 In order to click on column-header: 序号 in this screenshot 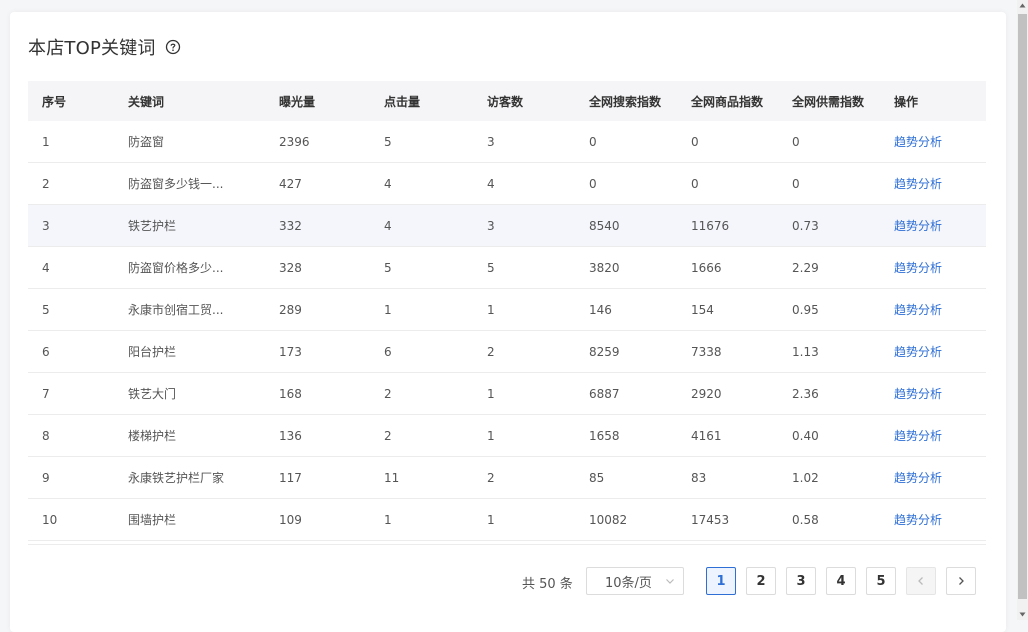, I will do `click(54, 101)`.